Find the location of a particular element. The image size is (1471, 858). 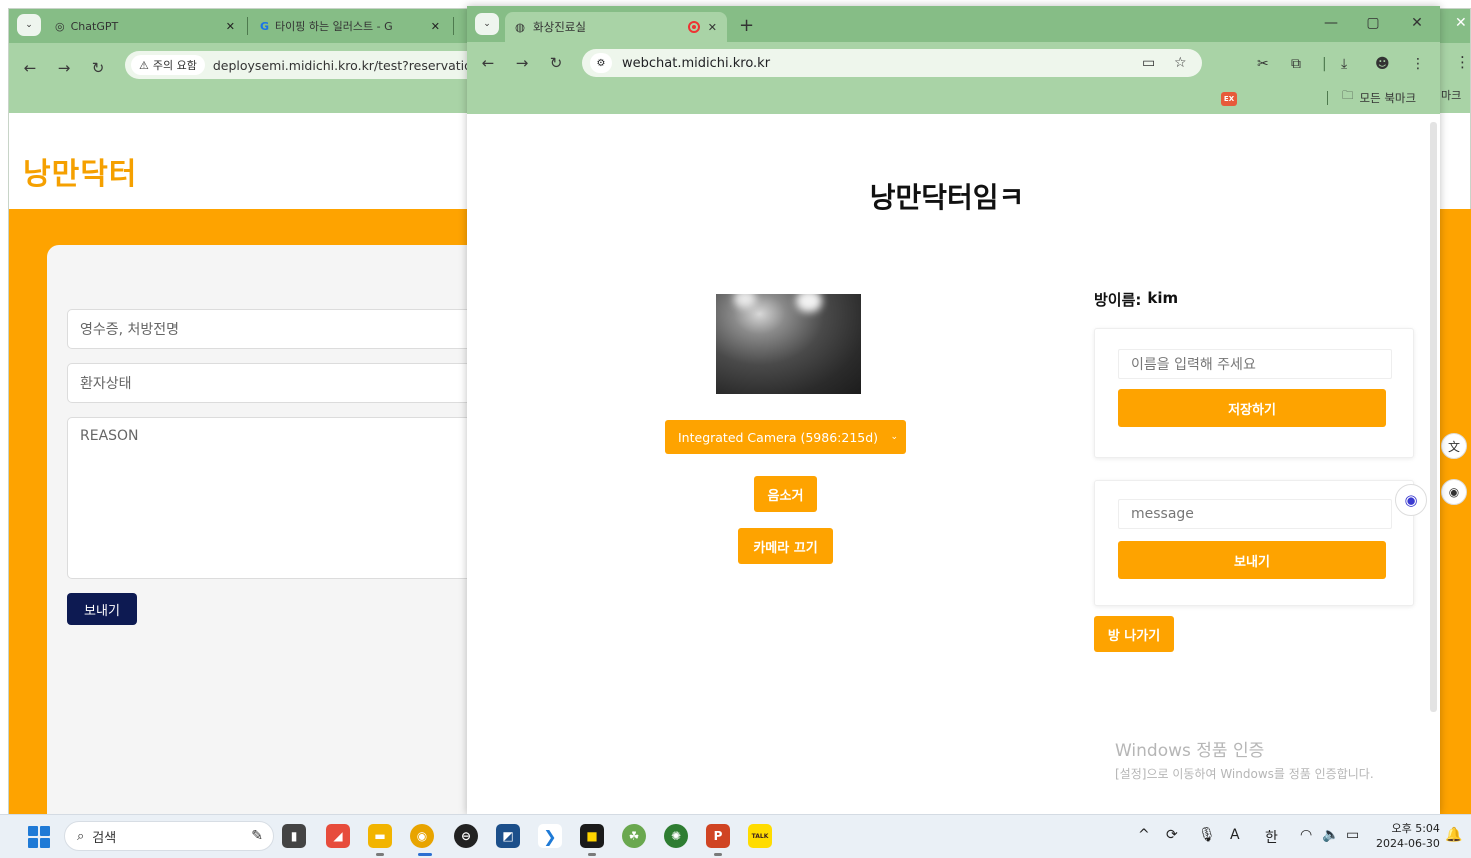

chevron-down-icon: ⌄ is located at coordinates (894, 437).